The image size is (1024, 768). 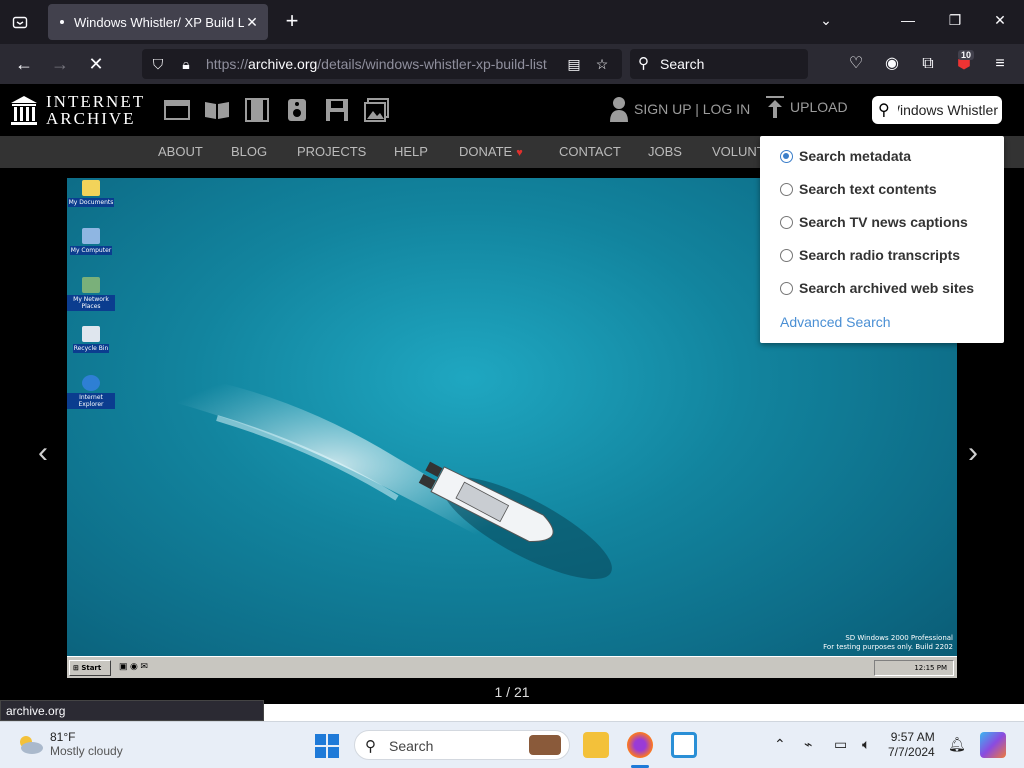 I want to click on show-hidden-icons-icon: ⌃, so click(x=780, y=744).